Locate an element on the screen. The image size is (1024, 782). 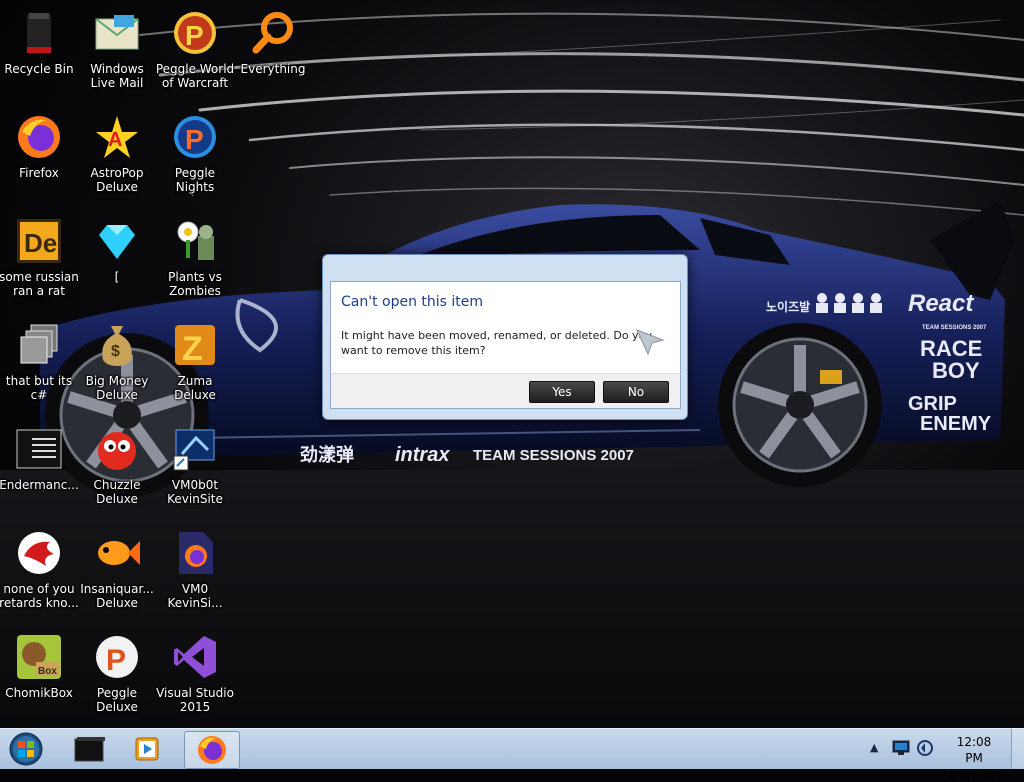
goldfish-icon is located at coordinates (117, 553).